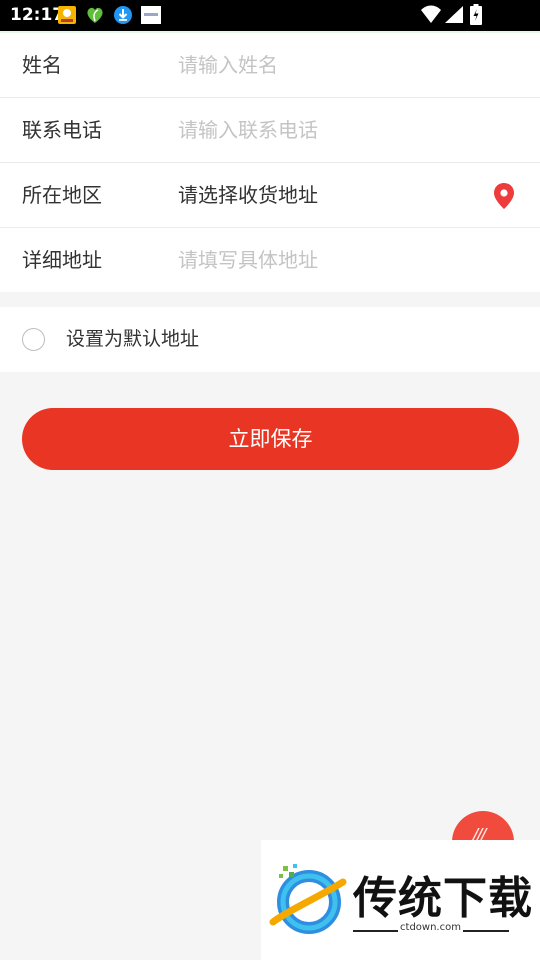  Describe the element at coordinates (248, 130) in the screenshot. I see `phone-input: 请输入联系电话` at that location.